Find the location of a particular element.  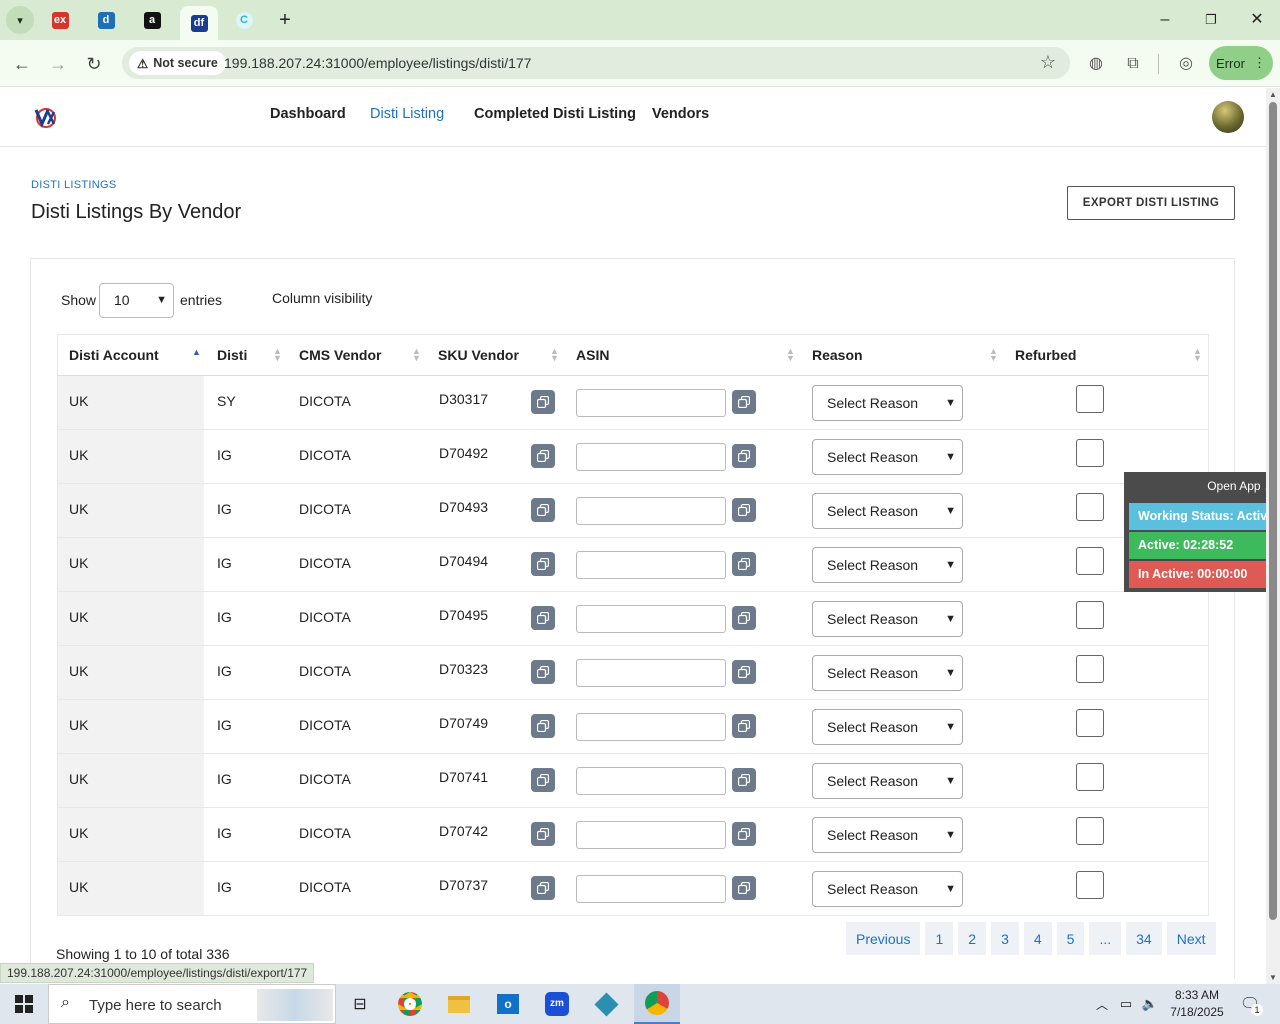

notifications-icon: 🗨 1 is located at coordinates (1250, 1004).